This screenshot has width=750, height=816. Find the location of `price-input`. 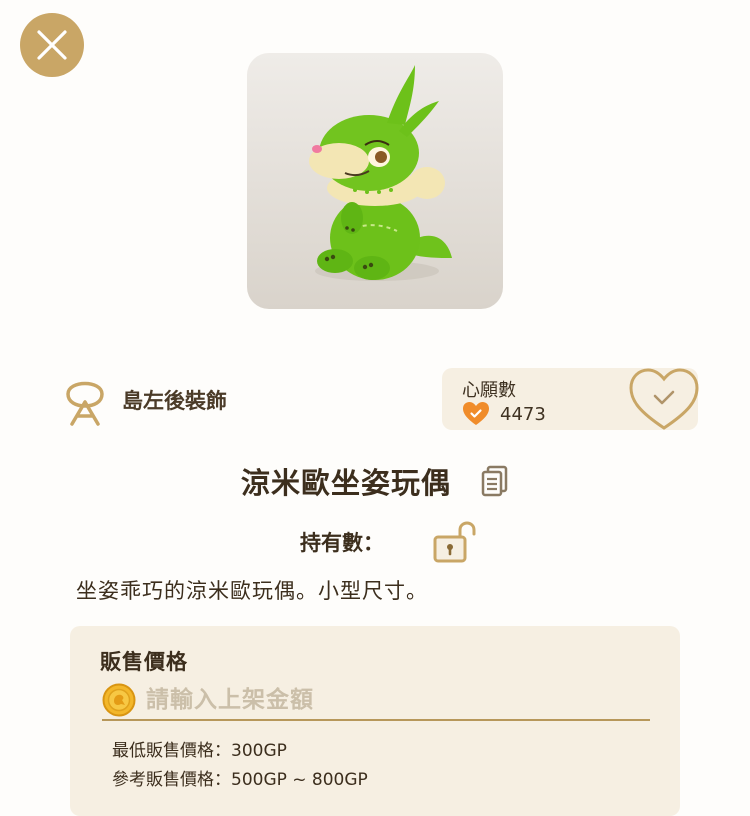

price-input is located at coordinates (386, 700).